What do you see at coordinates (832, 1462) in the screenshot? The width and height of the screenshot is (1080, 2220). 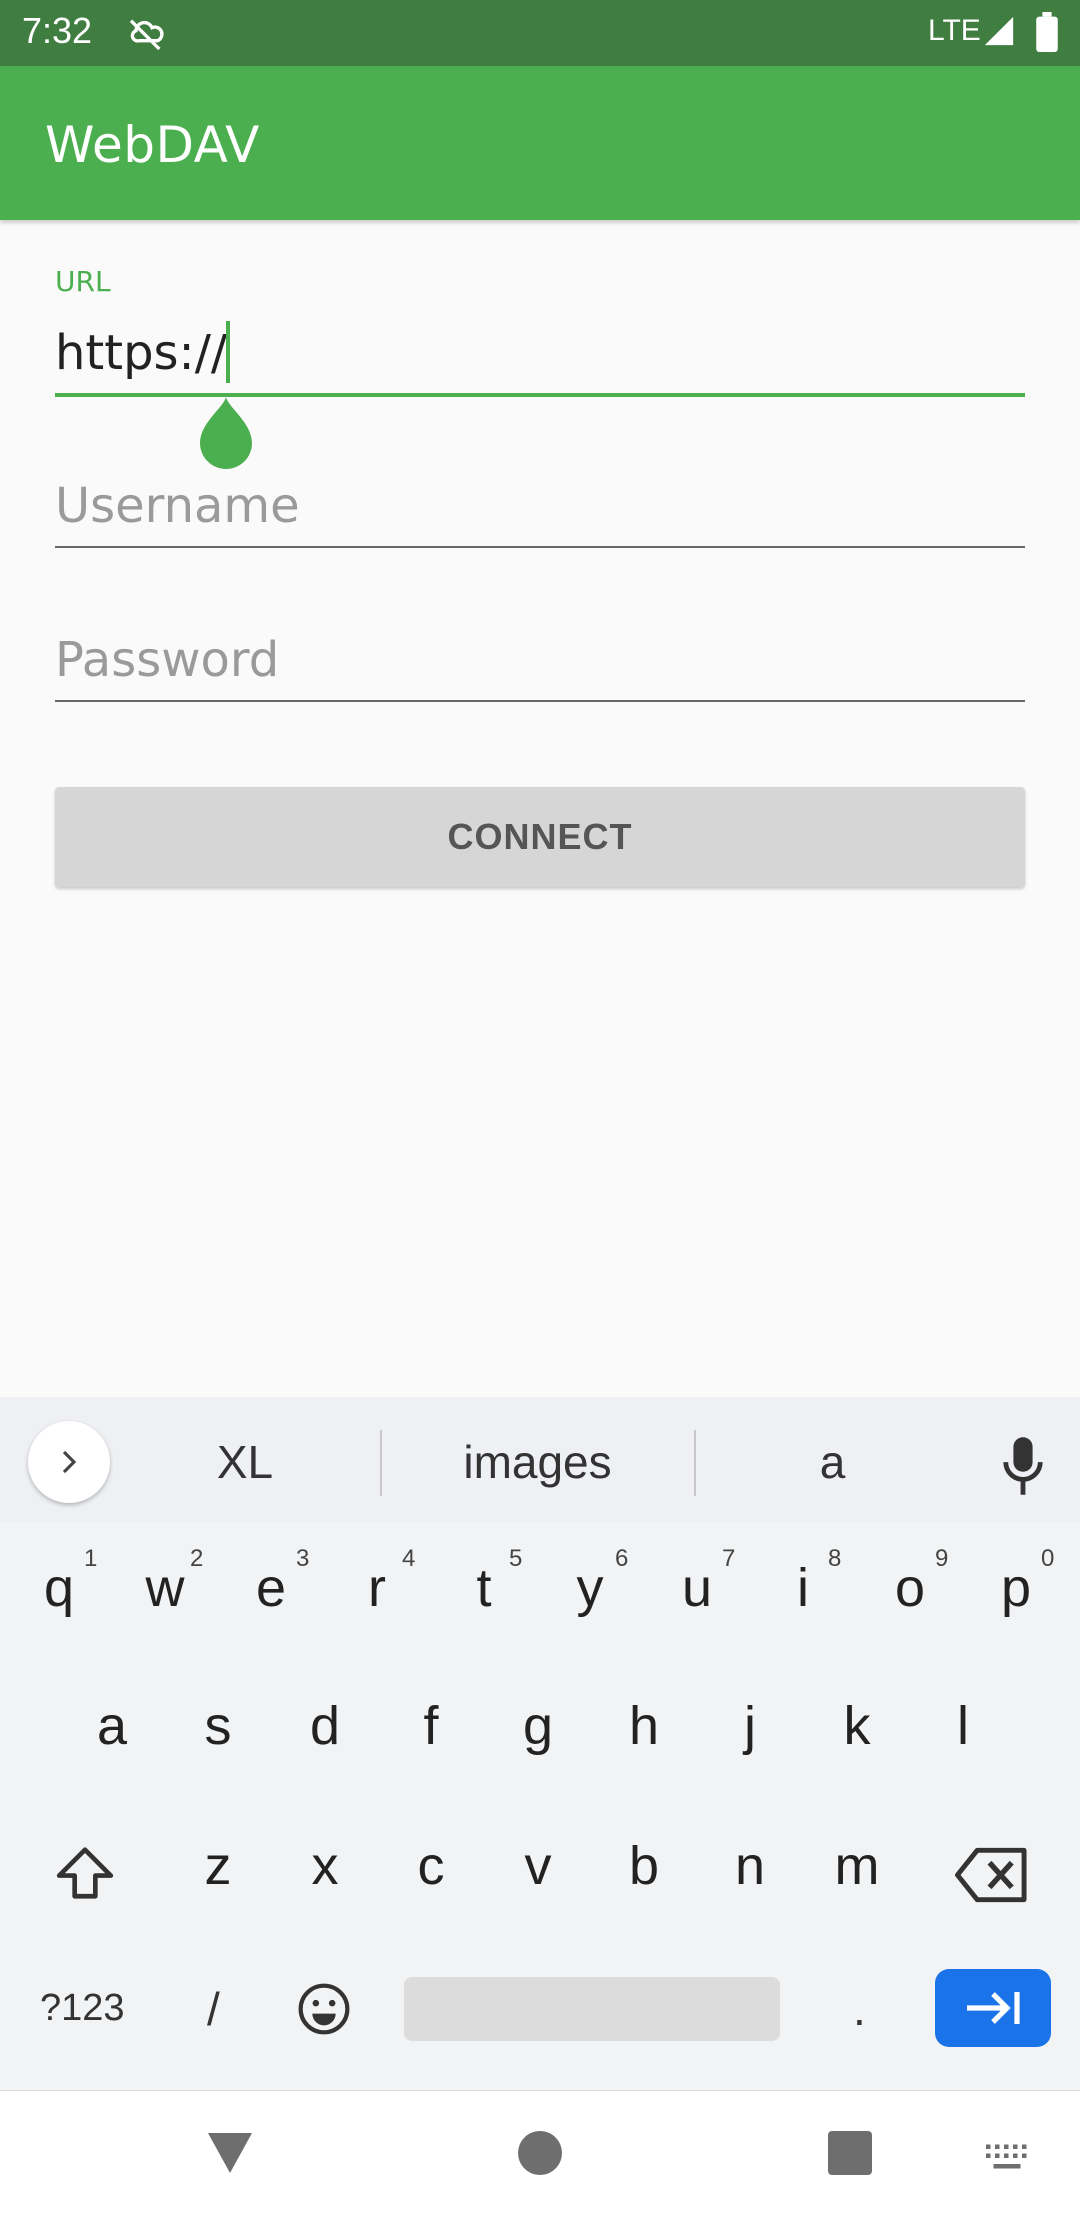 I see `suggestion-3: a` at bounding box center [832, 1462].